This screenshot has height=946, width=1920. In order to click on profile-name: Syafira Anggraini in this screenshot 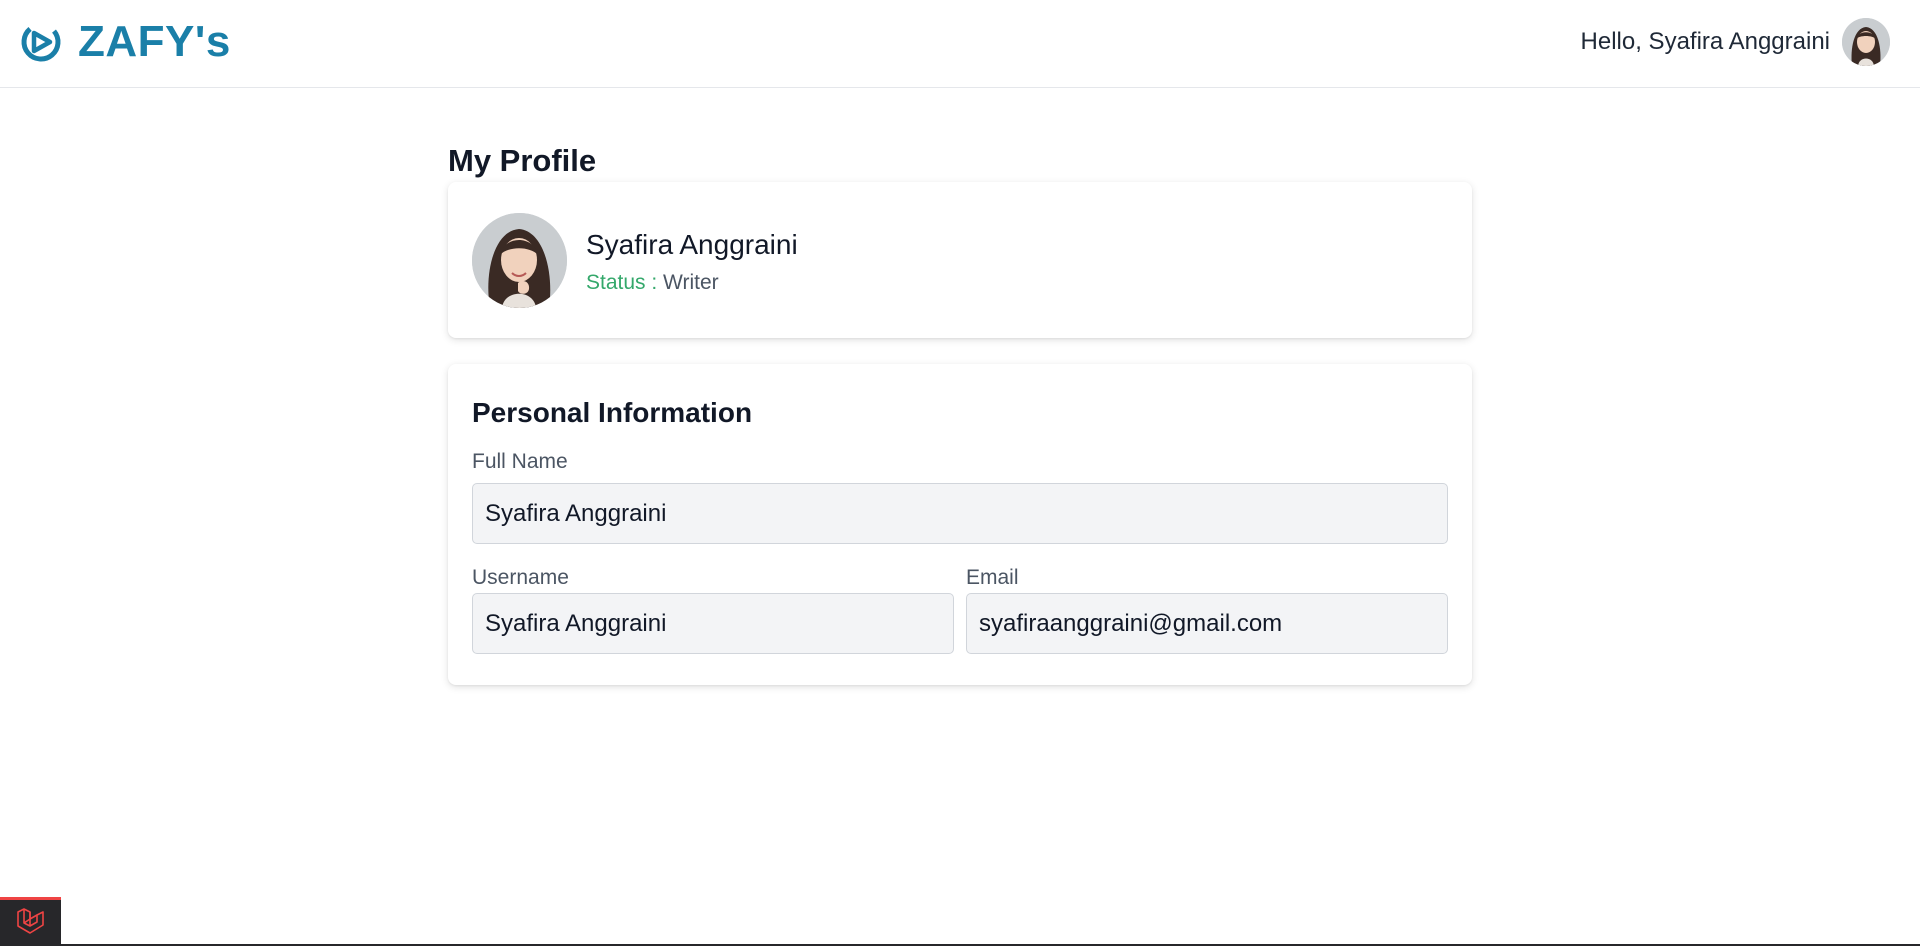, I will do `click(692, 244)`.